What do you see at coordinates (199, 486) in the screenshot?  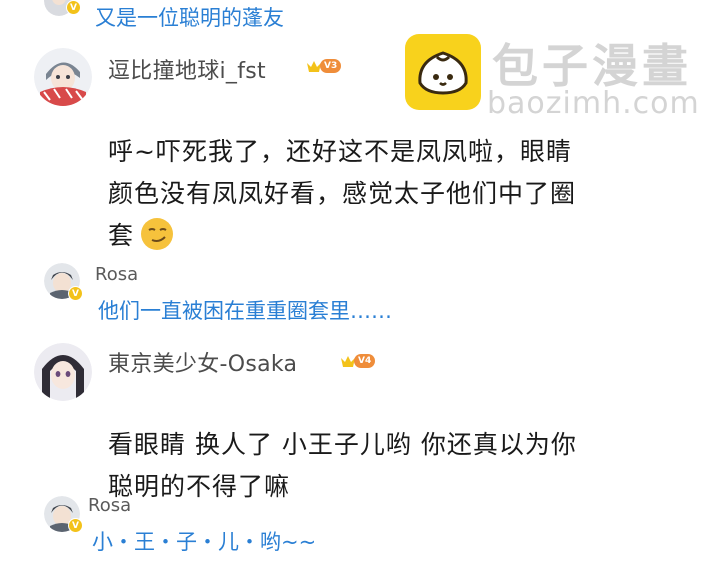 I see `comment-line: 聪明的不得了嘛` at bounding box center [199, 486].